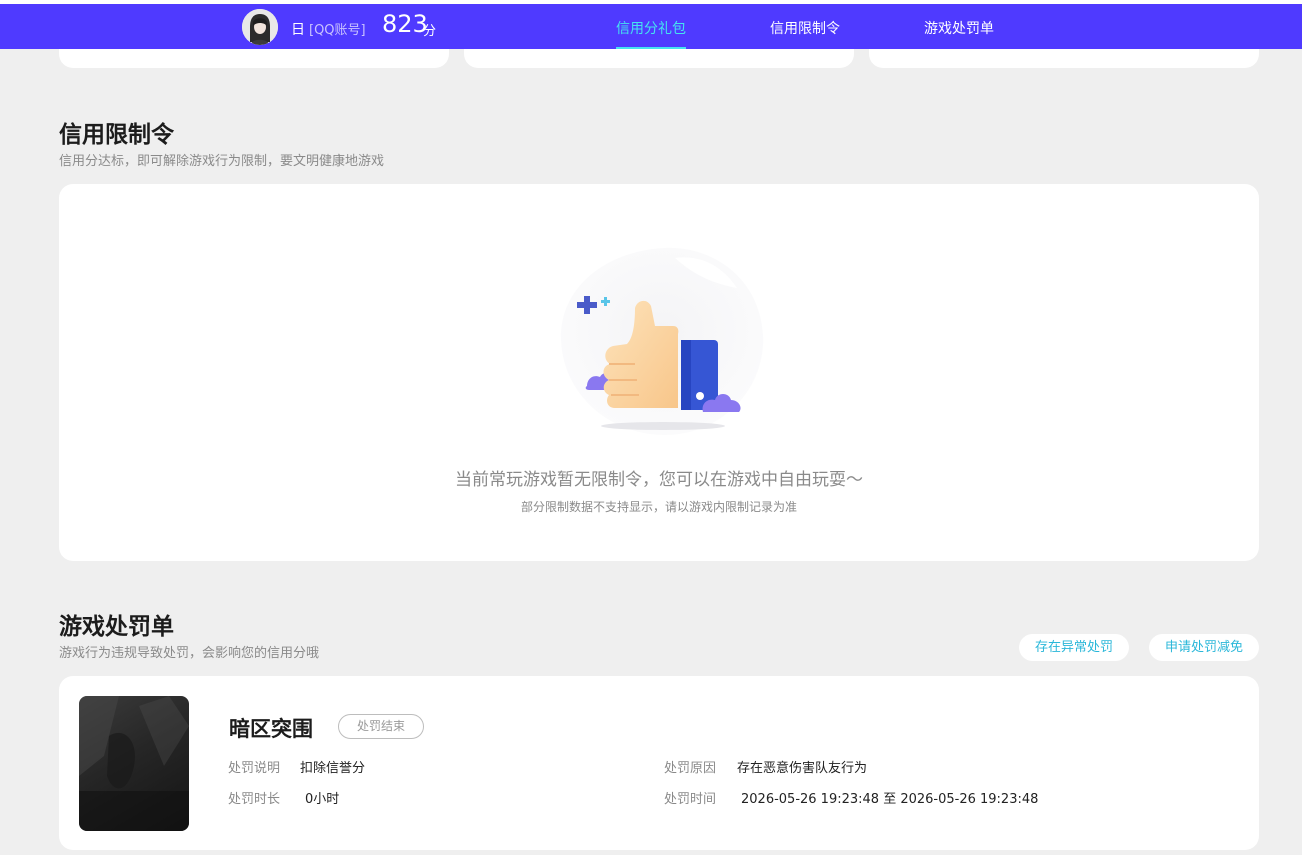 This screenshot has height=855, width=1302. What do you see at coordinates (333, 768) in the screenshot?
I see `penalty-desc-value: 扣除信誉分` at bounding box center [333, 768].